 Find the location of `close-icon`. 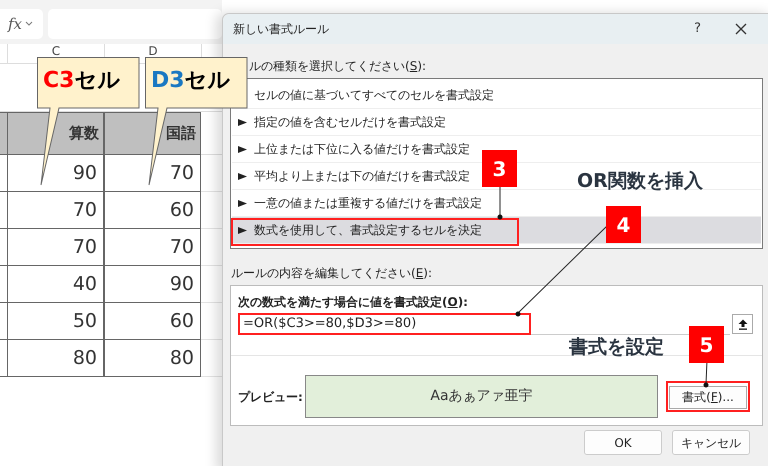

close-icon is located at coordinates (741, 29).